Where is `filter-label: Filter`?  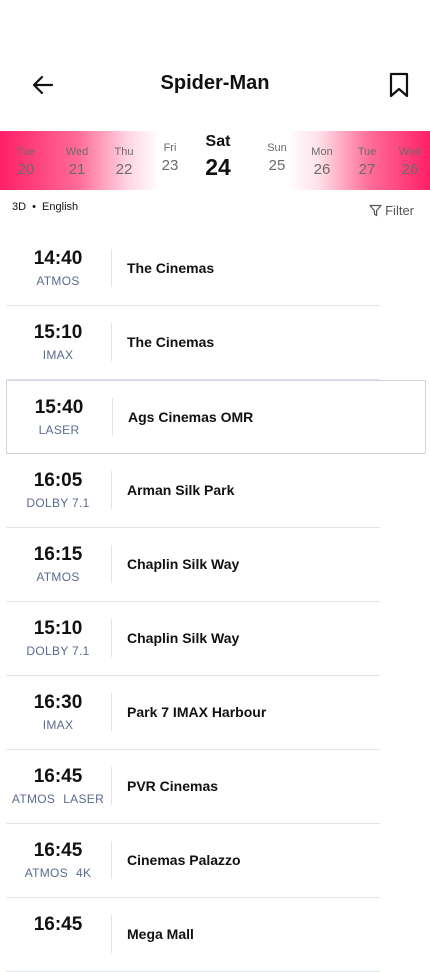
filter-label: Filter is located at coordinates (399, 210).